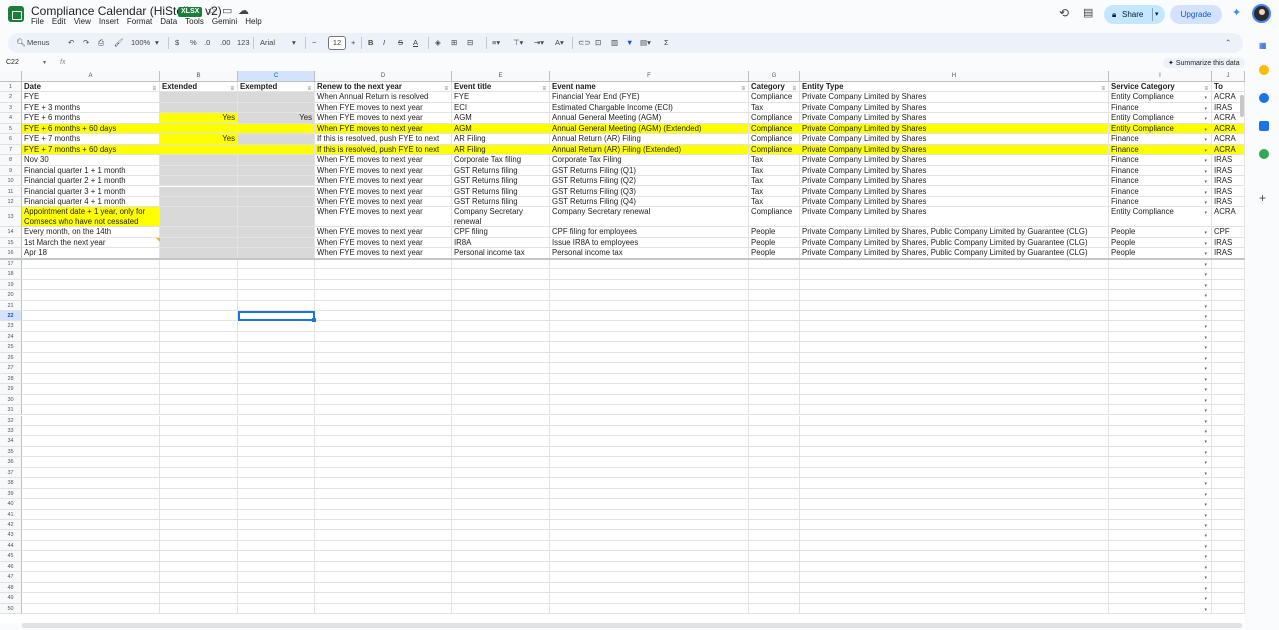 The height and width of the screenshot is (630, 1279). Describe the element at coordinates (276, 87) in the screenshot. I see `header-cell-c: Exempted ≡` at that location.